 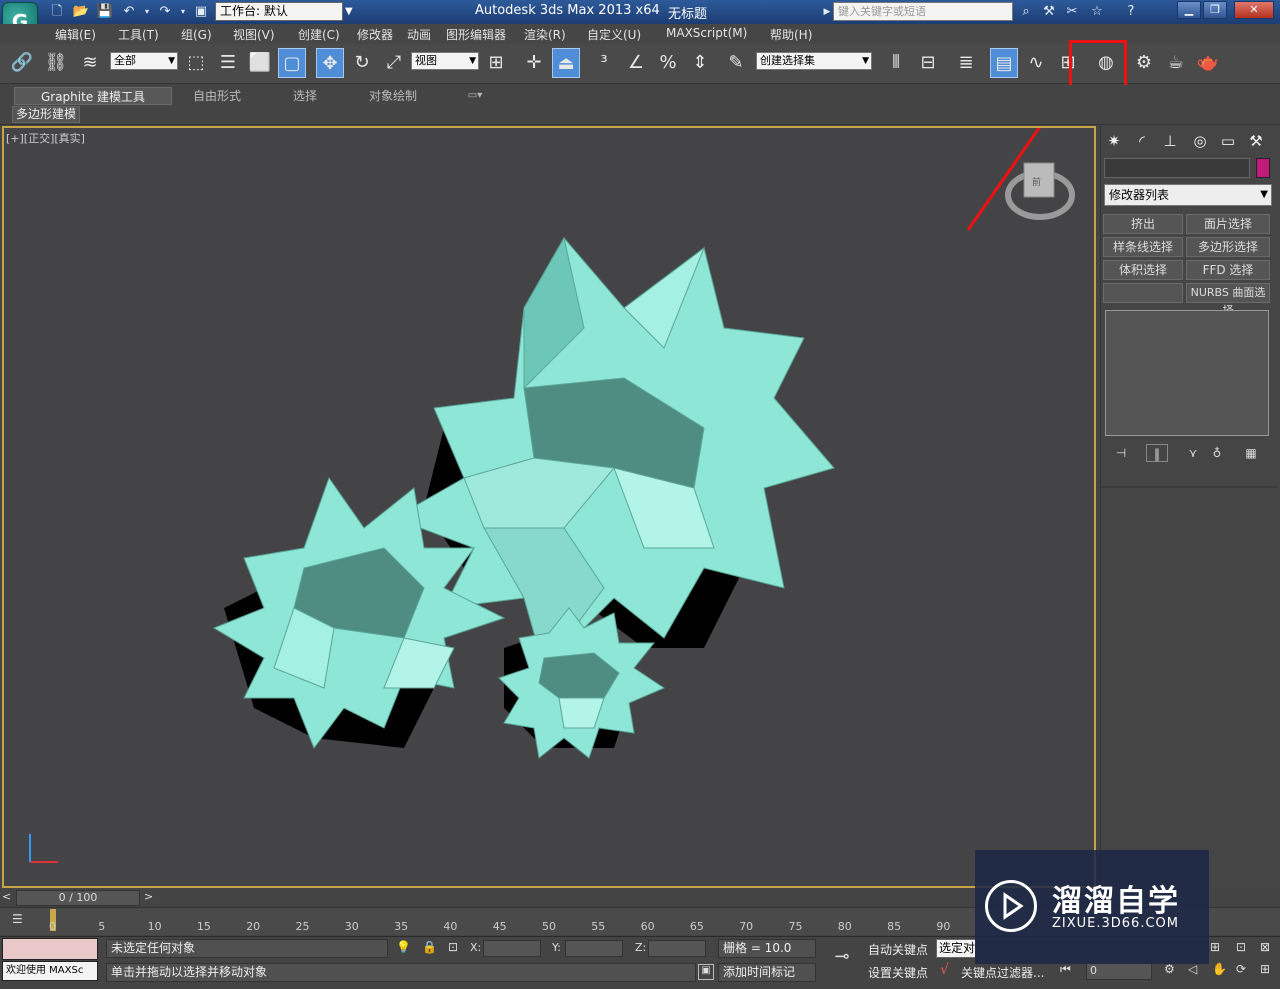 I want to click on communication-icon: ✂, so click(x=1072, y=12).